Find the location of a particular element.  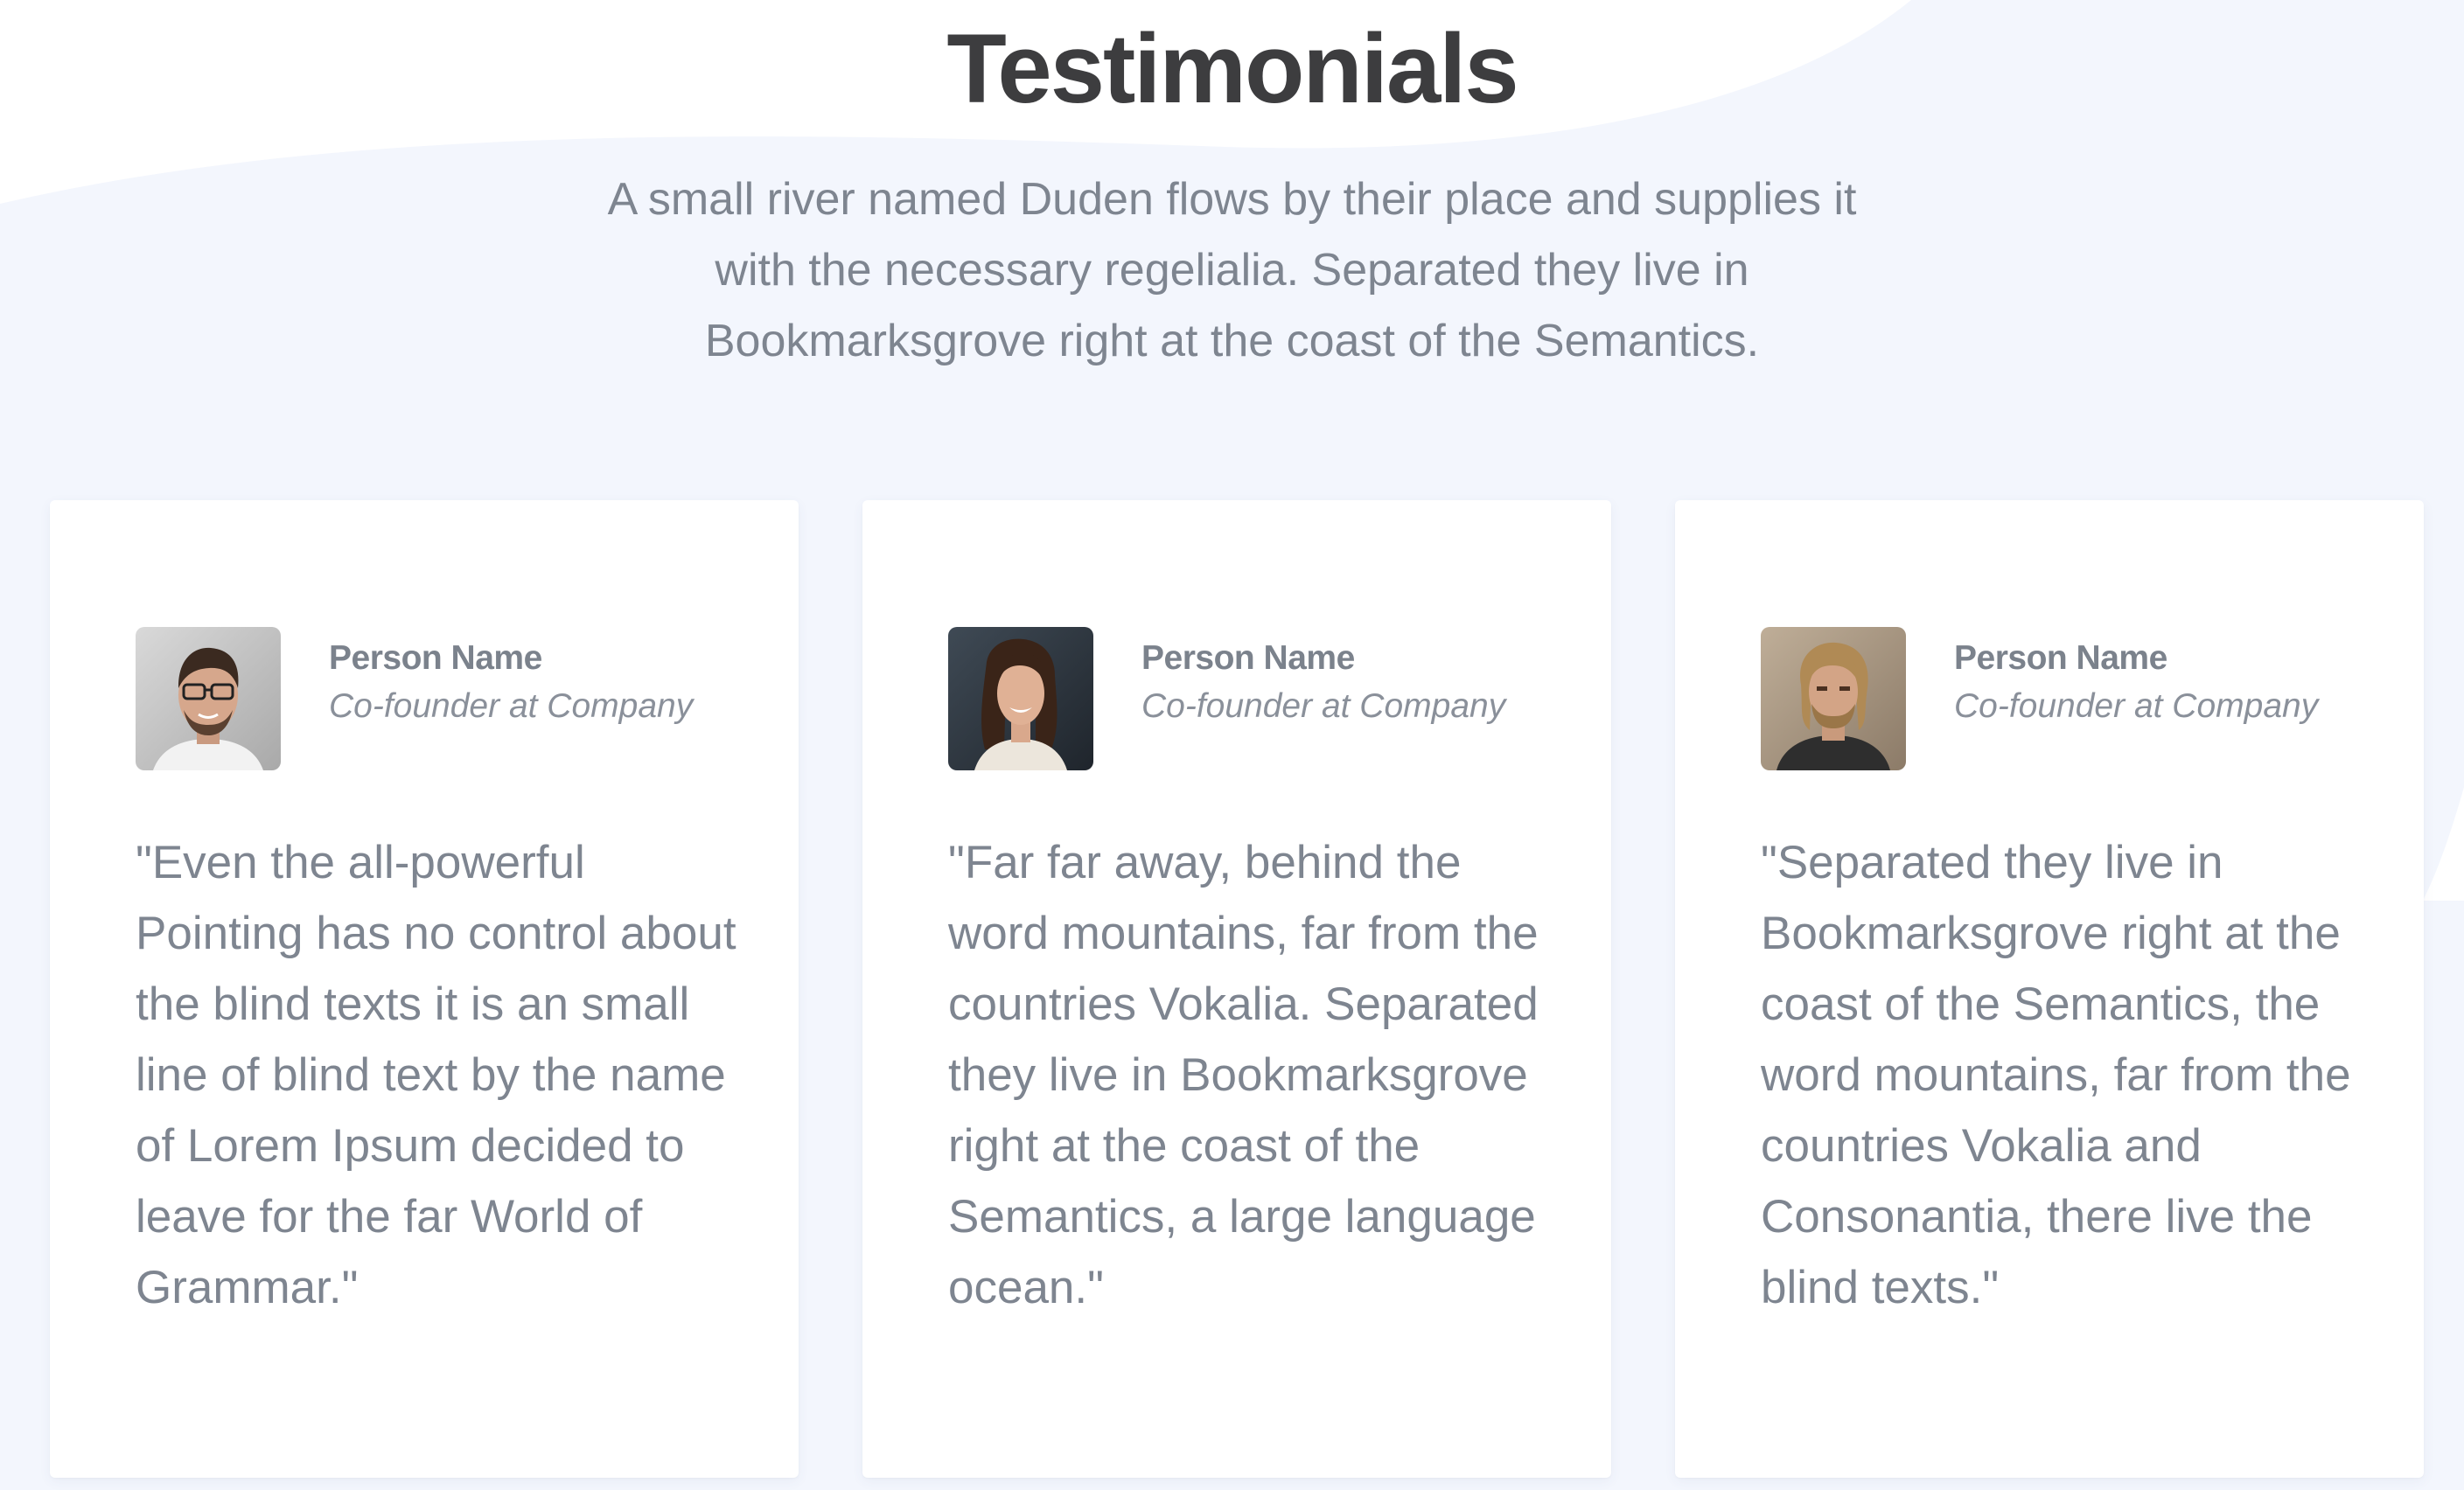

smiling-woman-photo is located at coordinates (1020, 699).